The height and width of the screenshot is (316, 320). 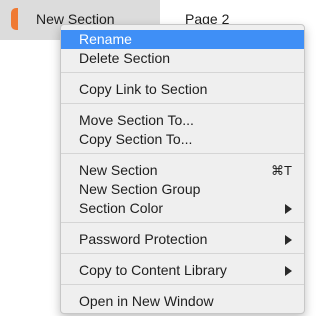 I want to click on menu-item-label: Copy to Content Library, so click(x=153, y=270).